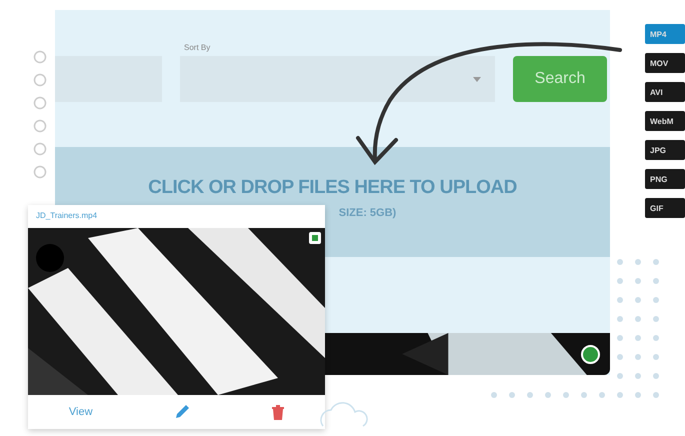  I want to click on format-tag: PNG, so click(665, 179).